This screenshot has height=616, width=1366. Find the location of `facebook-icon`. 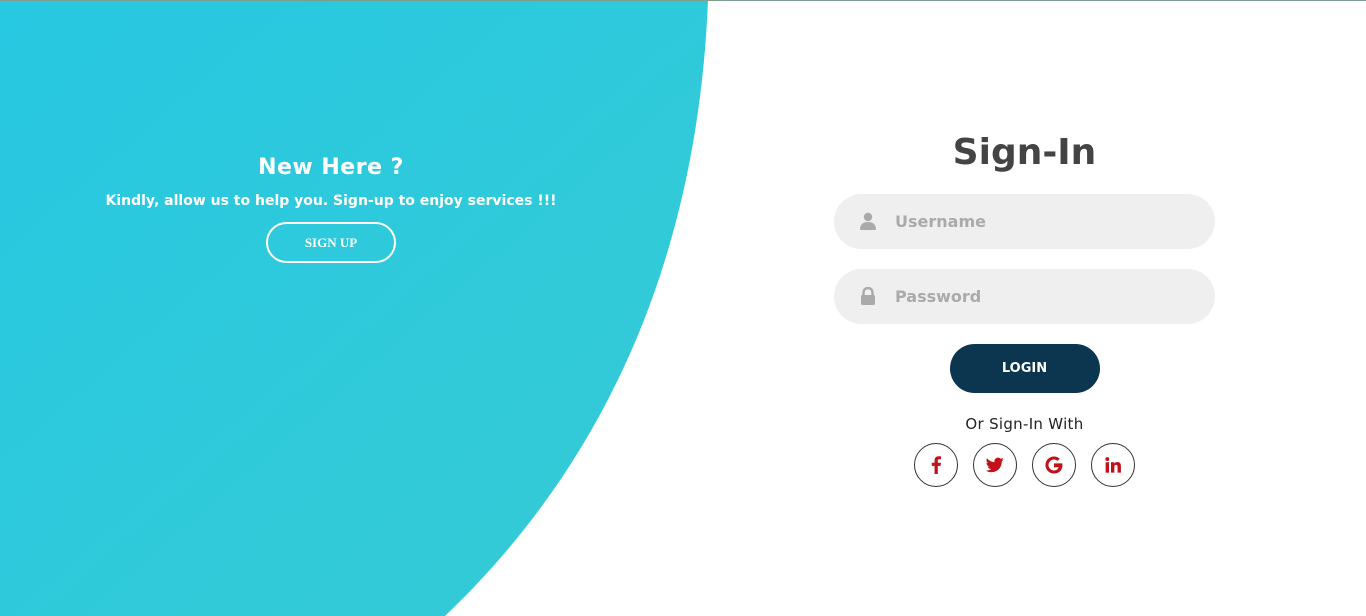

facebook-icon is located at coordinates (936, 465).